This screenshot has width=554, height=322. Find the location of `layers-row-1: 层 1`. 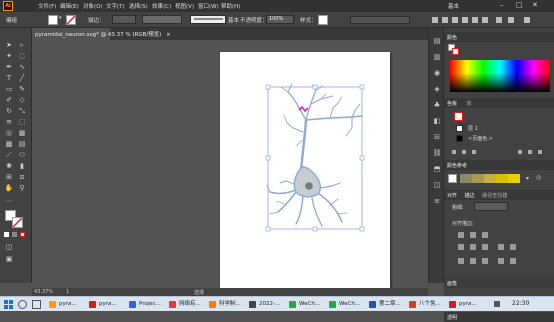

layers-row-1: 层 1 is located at coordinates (503, 128).